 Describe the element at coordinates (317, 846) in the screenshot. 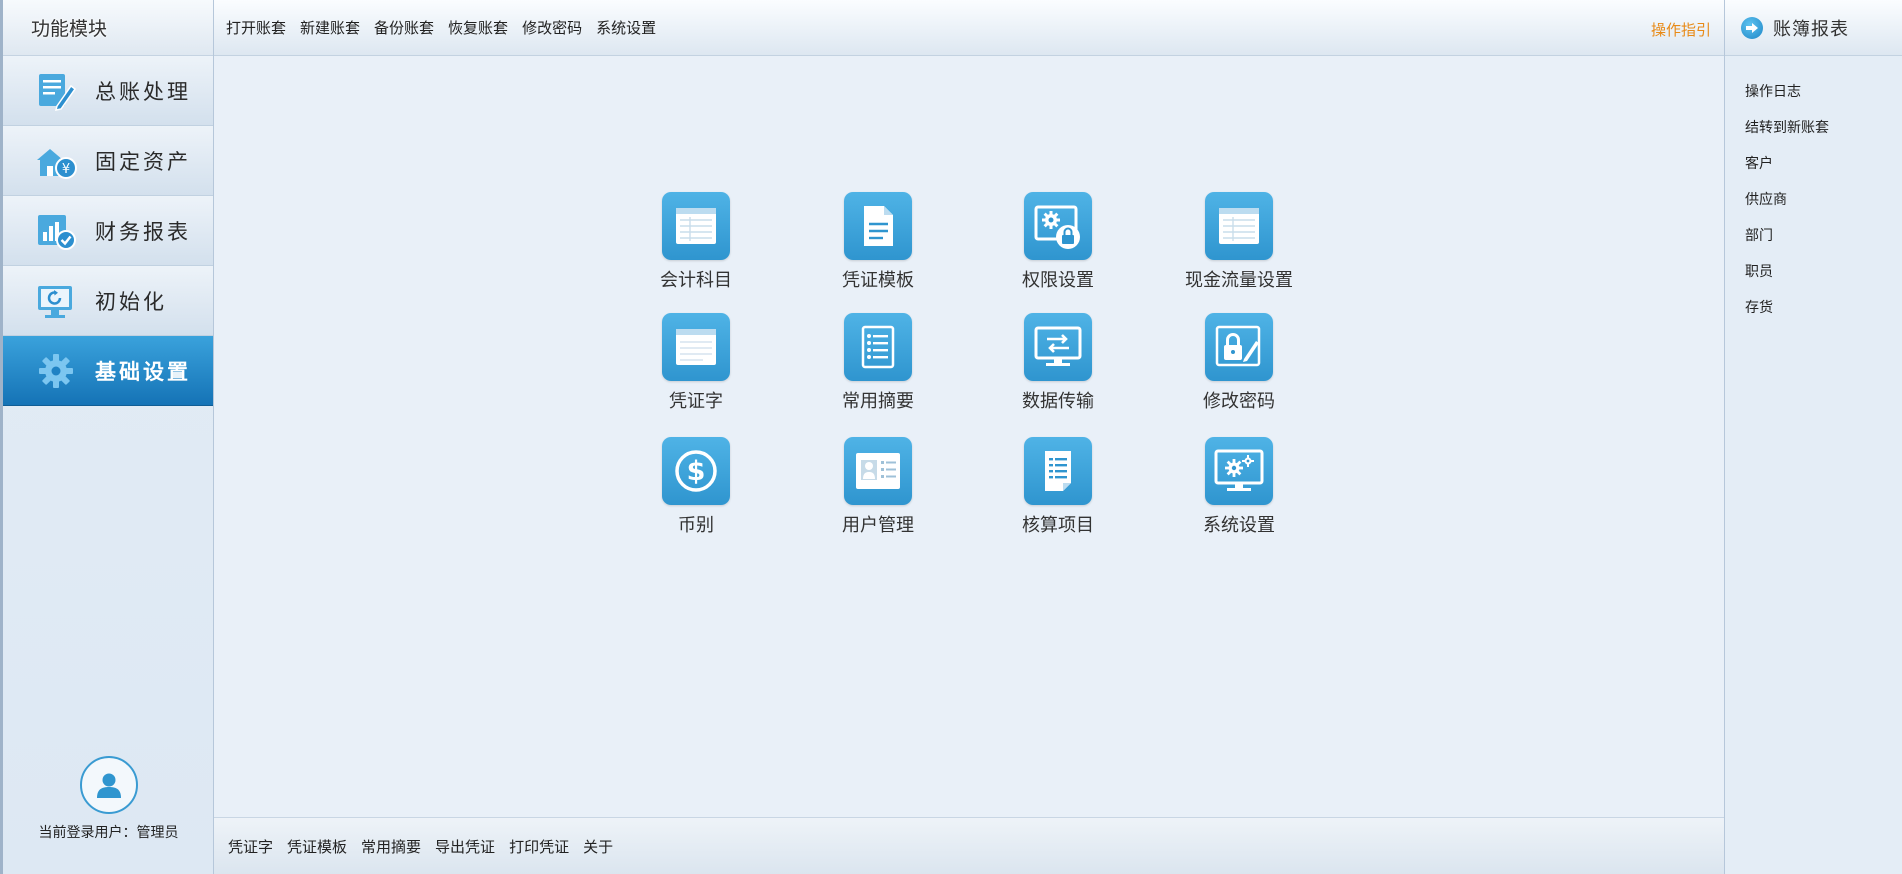

I see `bottom-voucher-template: 凭证模板` at that location.